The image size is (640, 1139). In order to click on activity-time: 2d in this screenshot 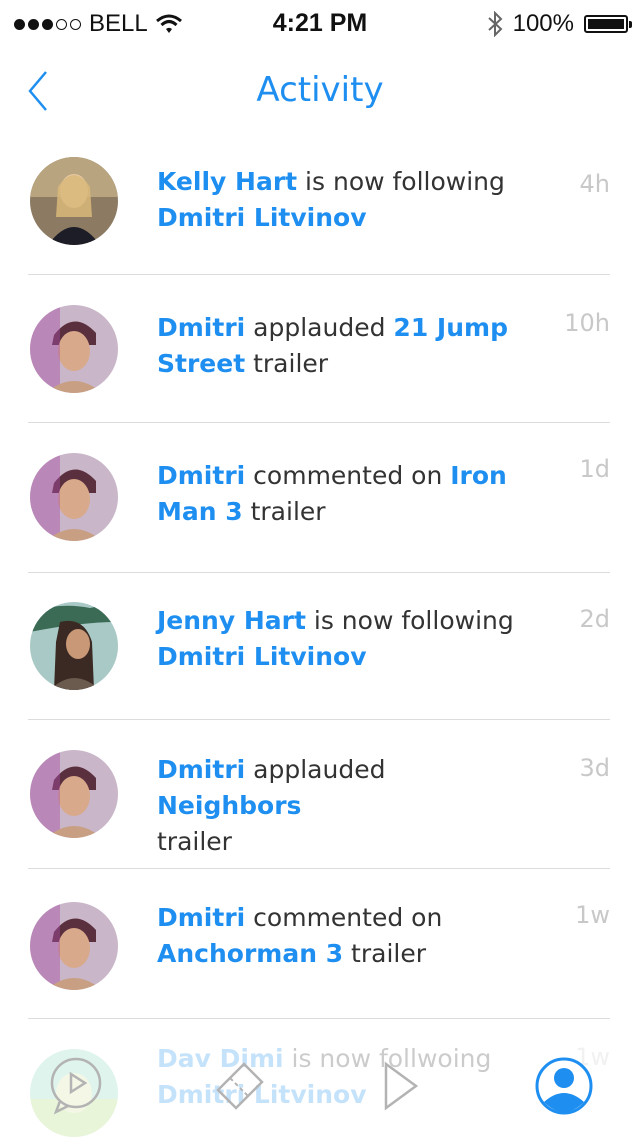, I will do `click(594, 619)`.